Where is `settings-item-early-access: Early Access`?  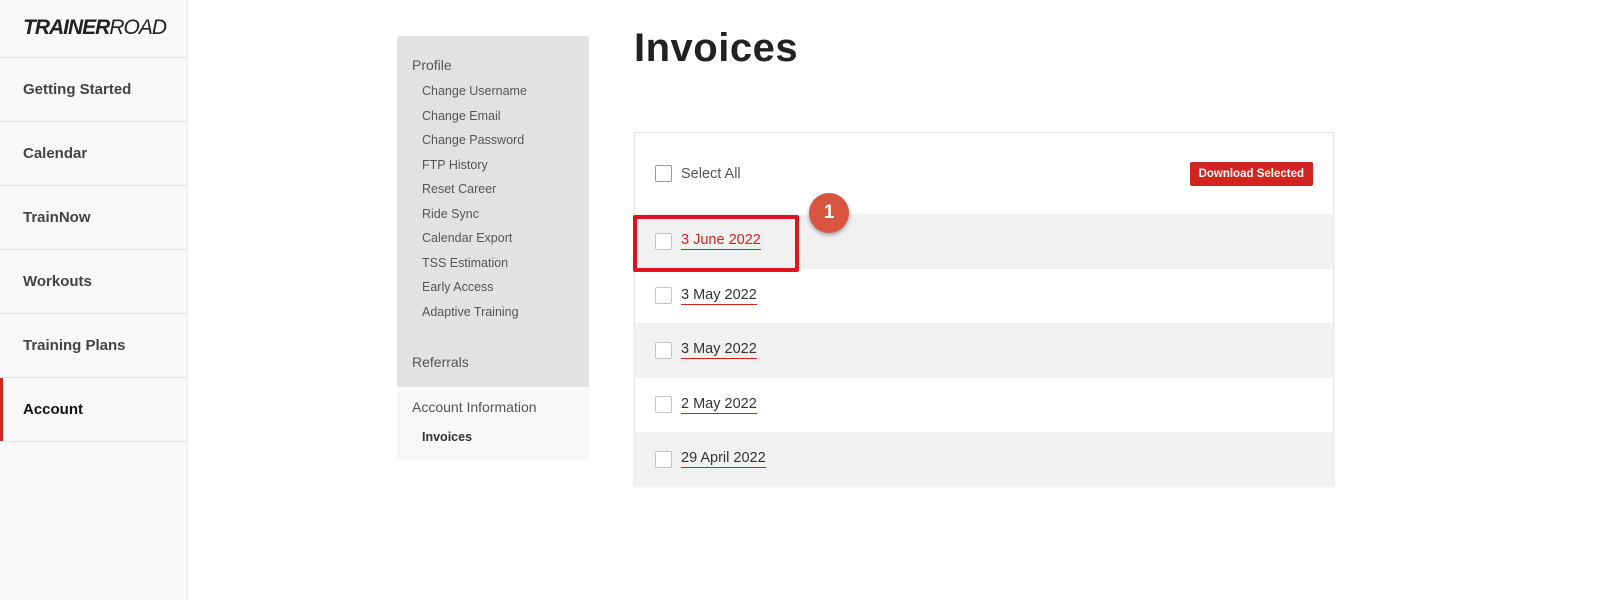
settings-item-early-access: Early Access is located at coordinates (493, 287).